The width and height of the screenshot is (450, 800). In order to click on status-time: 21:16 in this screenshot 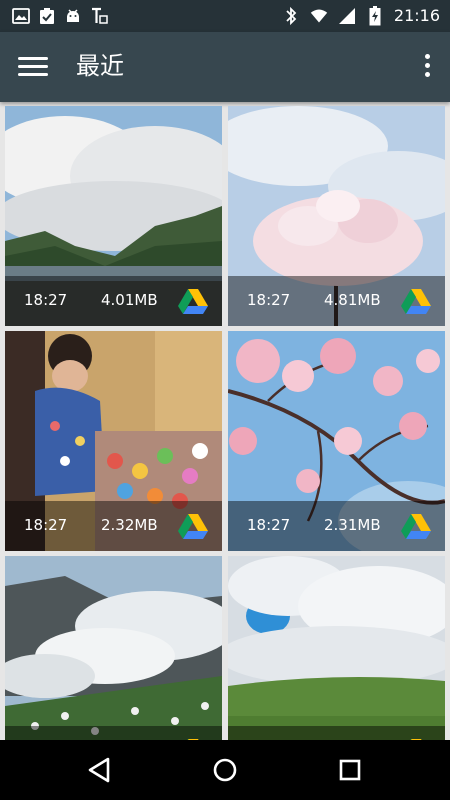, I will do `click(416, 15)`.